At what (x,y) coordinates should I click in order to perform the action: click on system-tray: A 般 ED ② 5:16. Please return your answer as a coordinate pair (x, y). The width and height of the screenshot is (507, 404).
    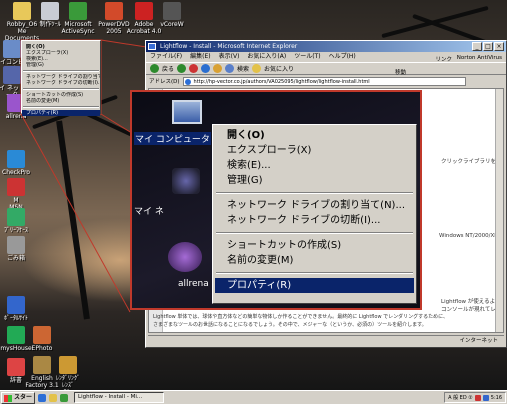
    Looking at the image, I should click on (475, 397).